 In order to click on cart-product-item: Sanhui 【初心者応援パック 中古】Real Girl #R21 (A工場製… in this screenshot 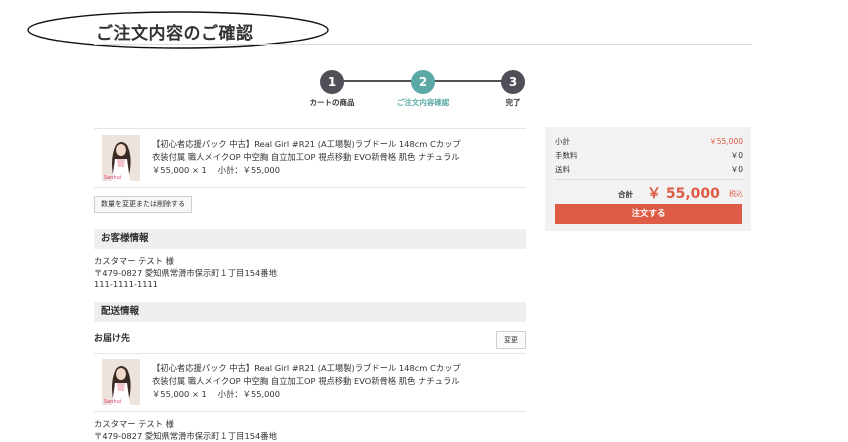, I will do `click(310, 162)`.